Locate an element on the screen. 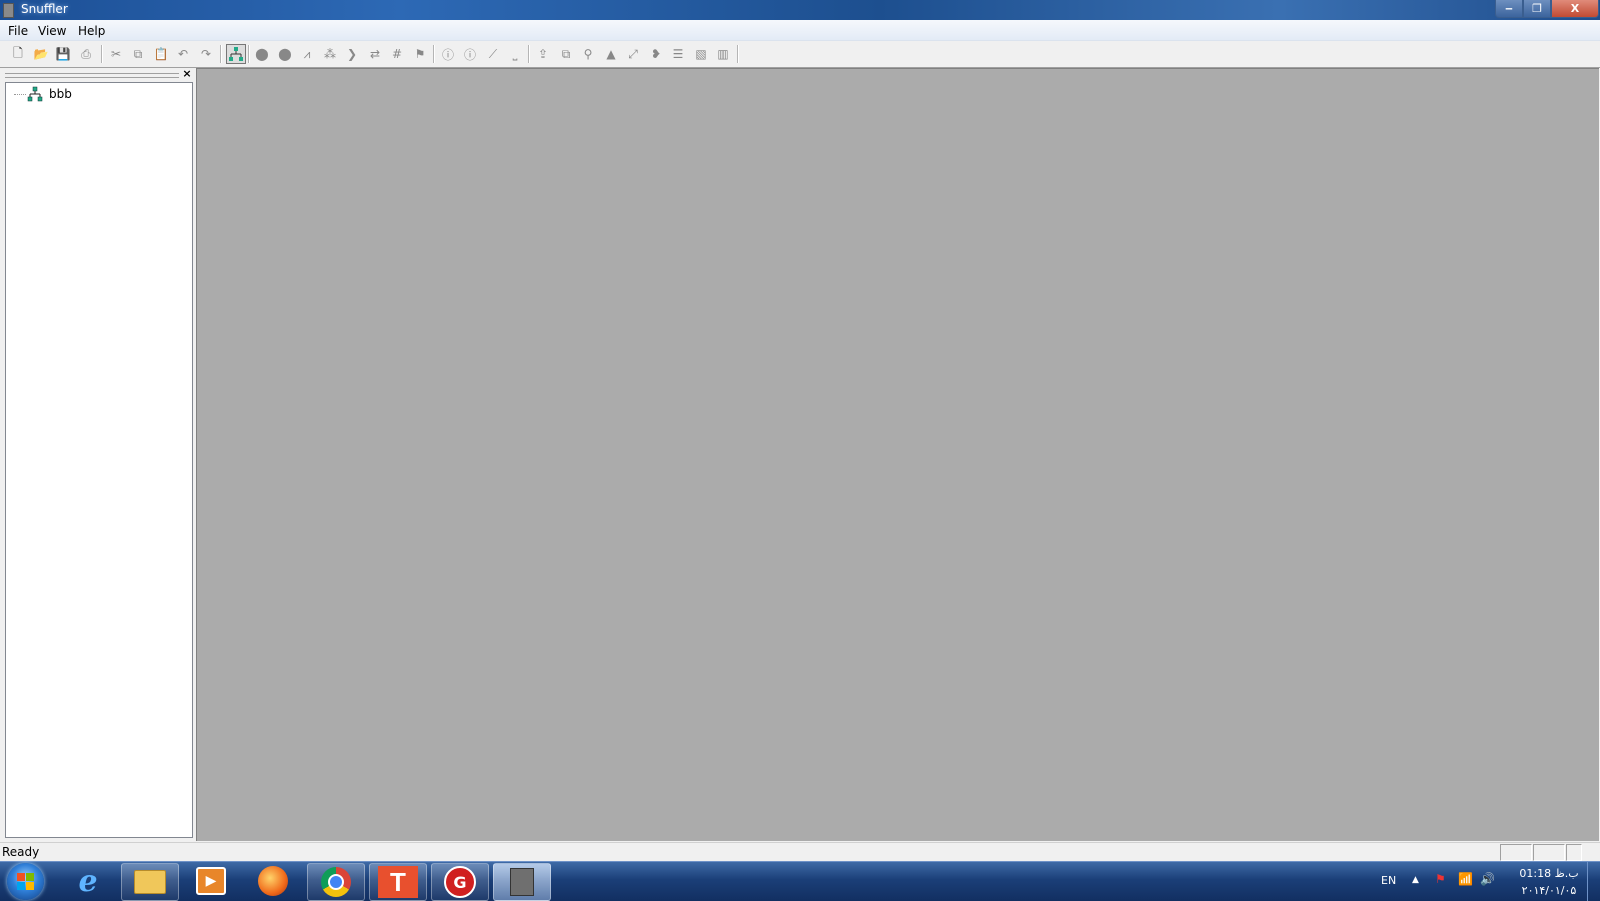 Image resolution: width=1600 pixels, height=901 pixels. t-app-icon: T is located at coordinates (398, 882).